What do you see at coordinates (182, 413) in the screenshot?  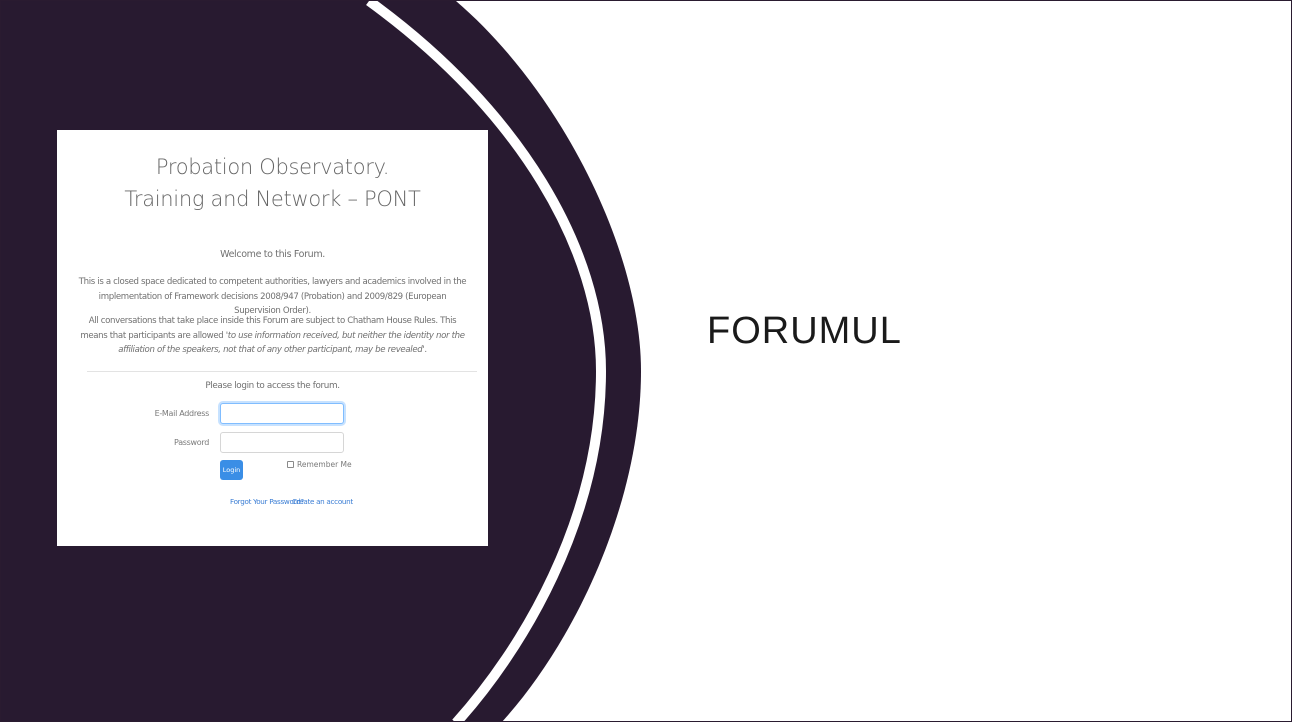 I see `email-label: E-Mail Address` at bounding box center [182, 413].